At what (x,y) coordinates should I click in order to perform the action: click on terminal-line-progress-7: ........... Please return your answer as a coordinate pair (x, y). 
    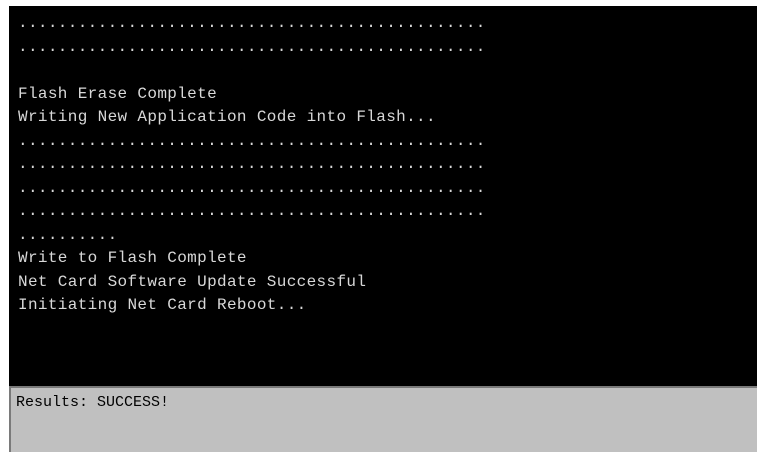
    Looking at the image, I should click on (68, 234).